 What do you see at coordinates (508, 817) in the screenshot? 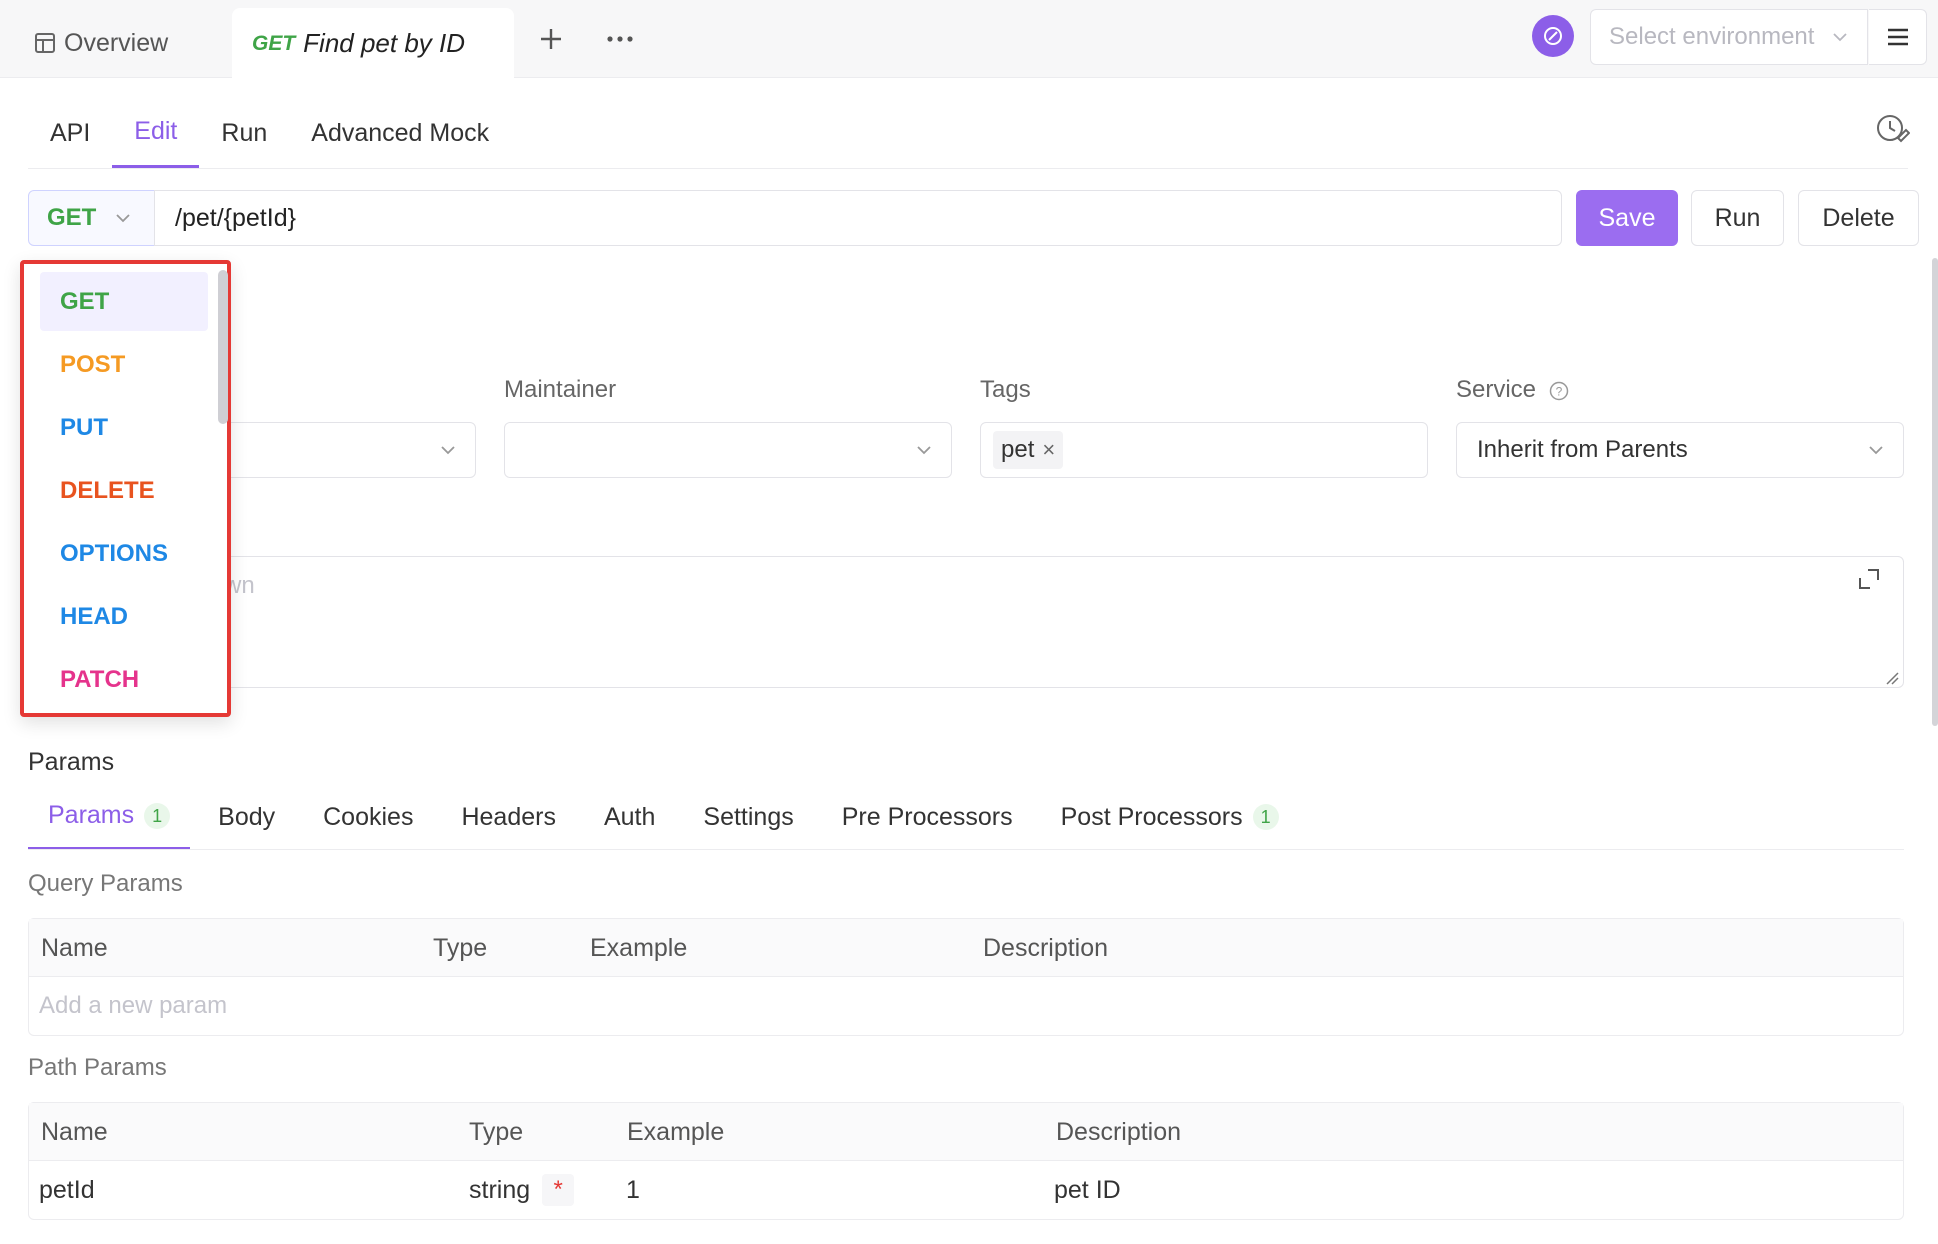
I see `ptab-headers: Headers` at bounding box center [508, 817].